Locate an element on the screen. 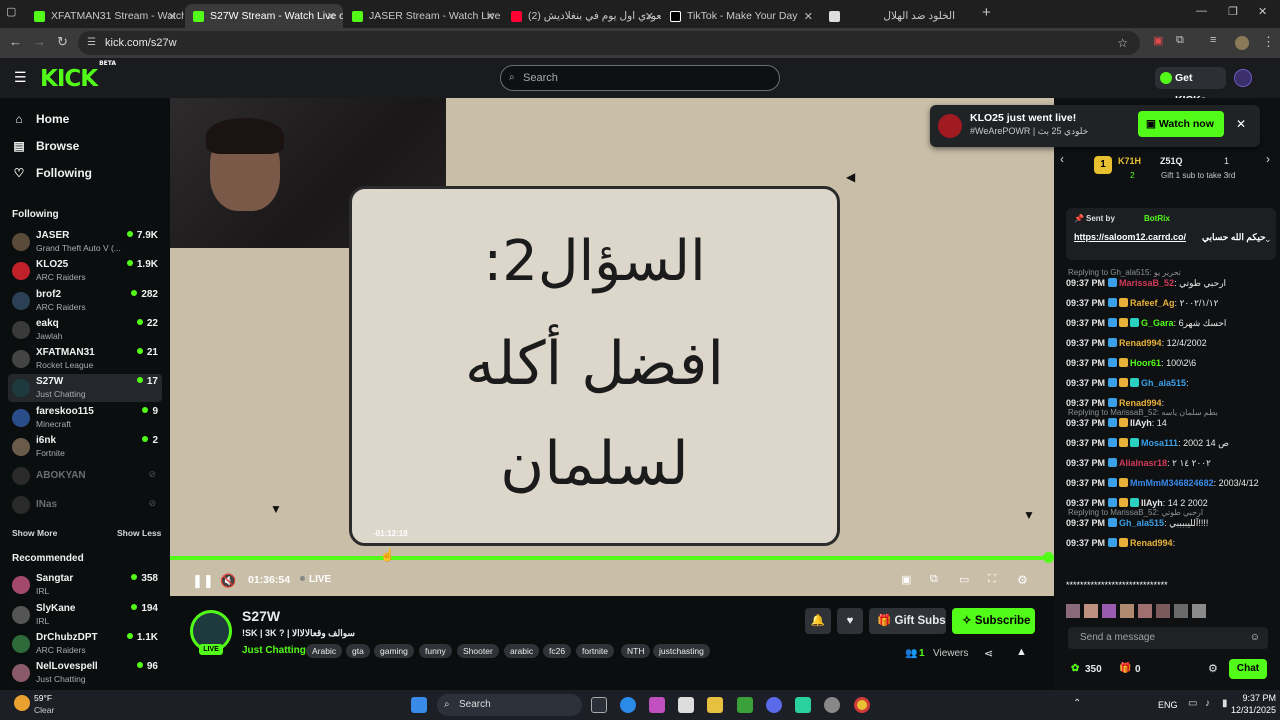 The width and height of the screenshot is (1280, 720). fullscreen-icon: ⛶ is located at coordinates (992, 579).